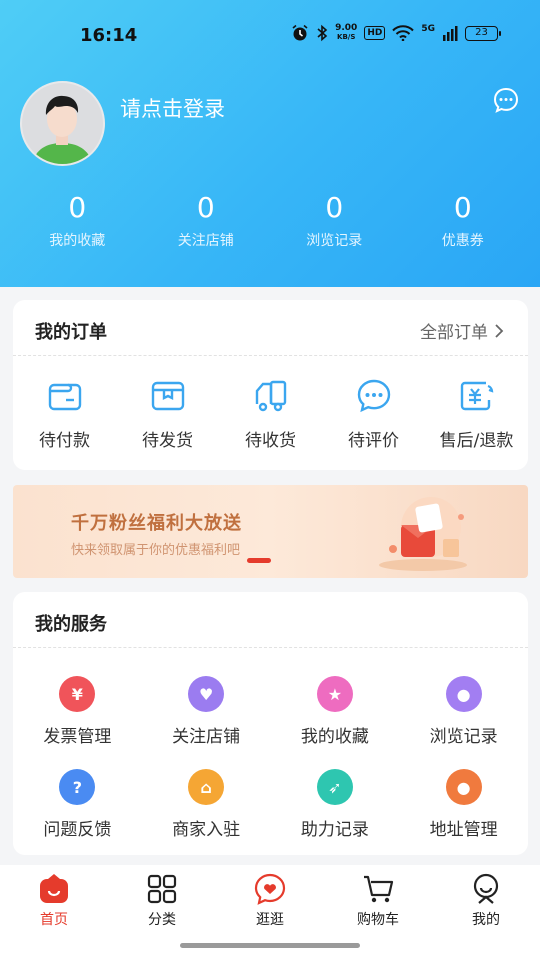 The height and width of the screenshot is (960, 540). What do you see at coordinates (167, 414) in the screenshot?
I see `order-pending-shipment: 待发货` at bounding box center [167, 414].